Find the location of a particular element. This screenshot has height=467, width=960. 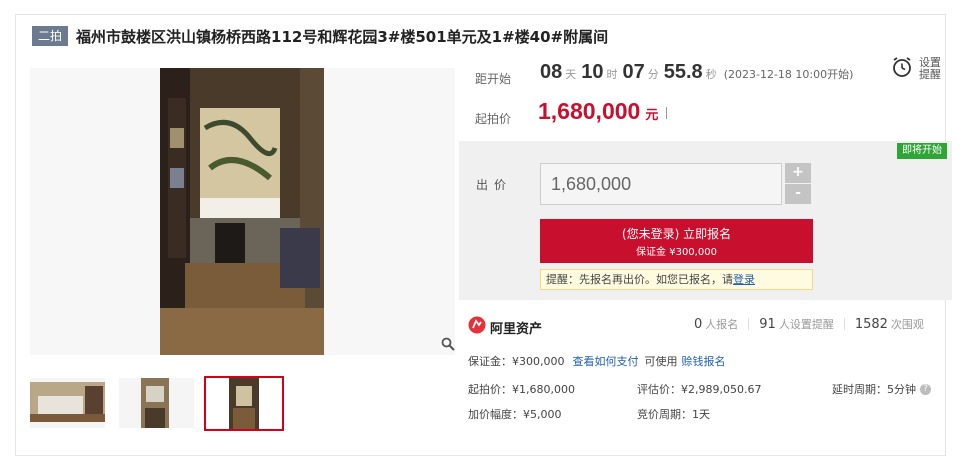

can-use-text: 可使用 is located at coordinates (661, 361).